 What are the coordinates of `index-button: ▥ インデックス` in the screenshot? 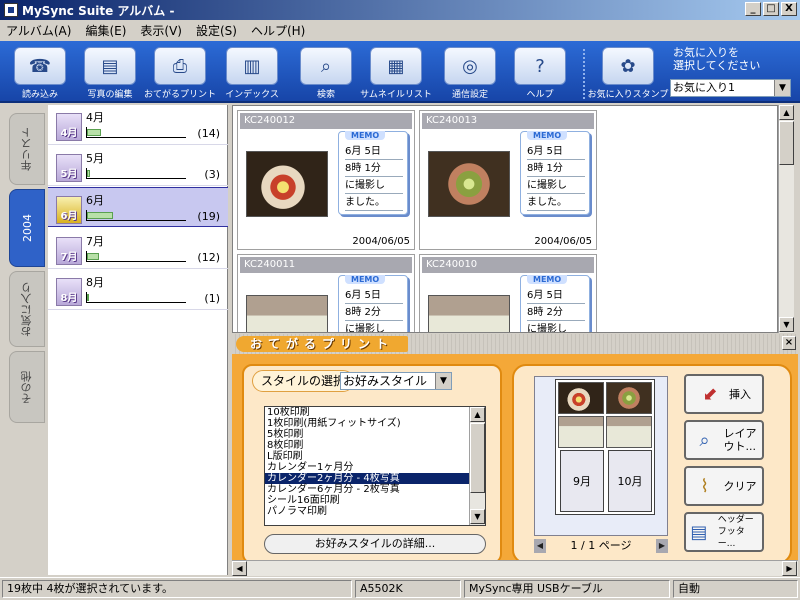 It's located at (252, 74).